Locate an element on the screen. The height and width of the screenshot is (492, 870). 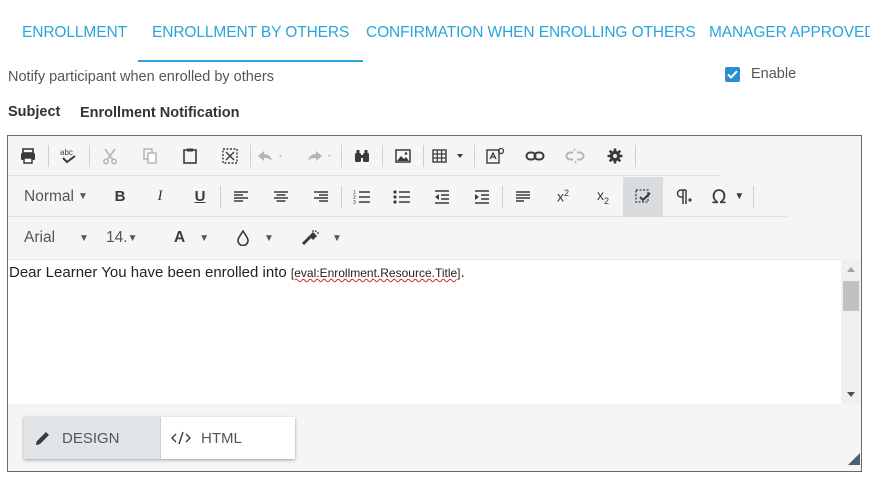
design-mode-button: DESIGN is located at coordinates (92, 438).